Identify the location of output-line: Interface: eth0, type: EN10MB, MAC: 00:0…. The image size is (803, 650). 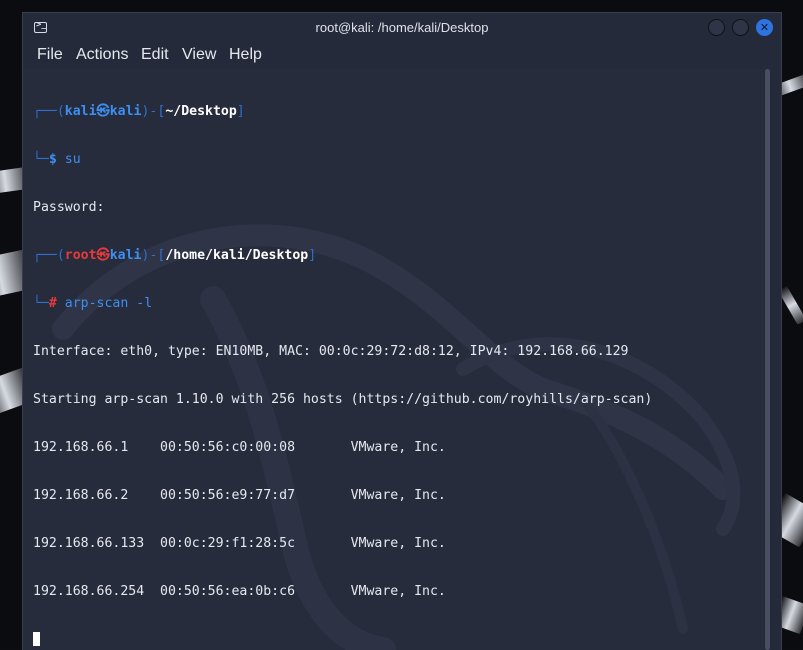
(331, 351).